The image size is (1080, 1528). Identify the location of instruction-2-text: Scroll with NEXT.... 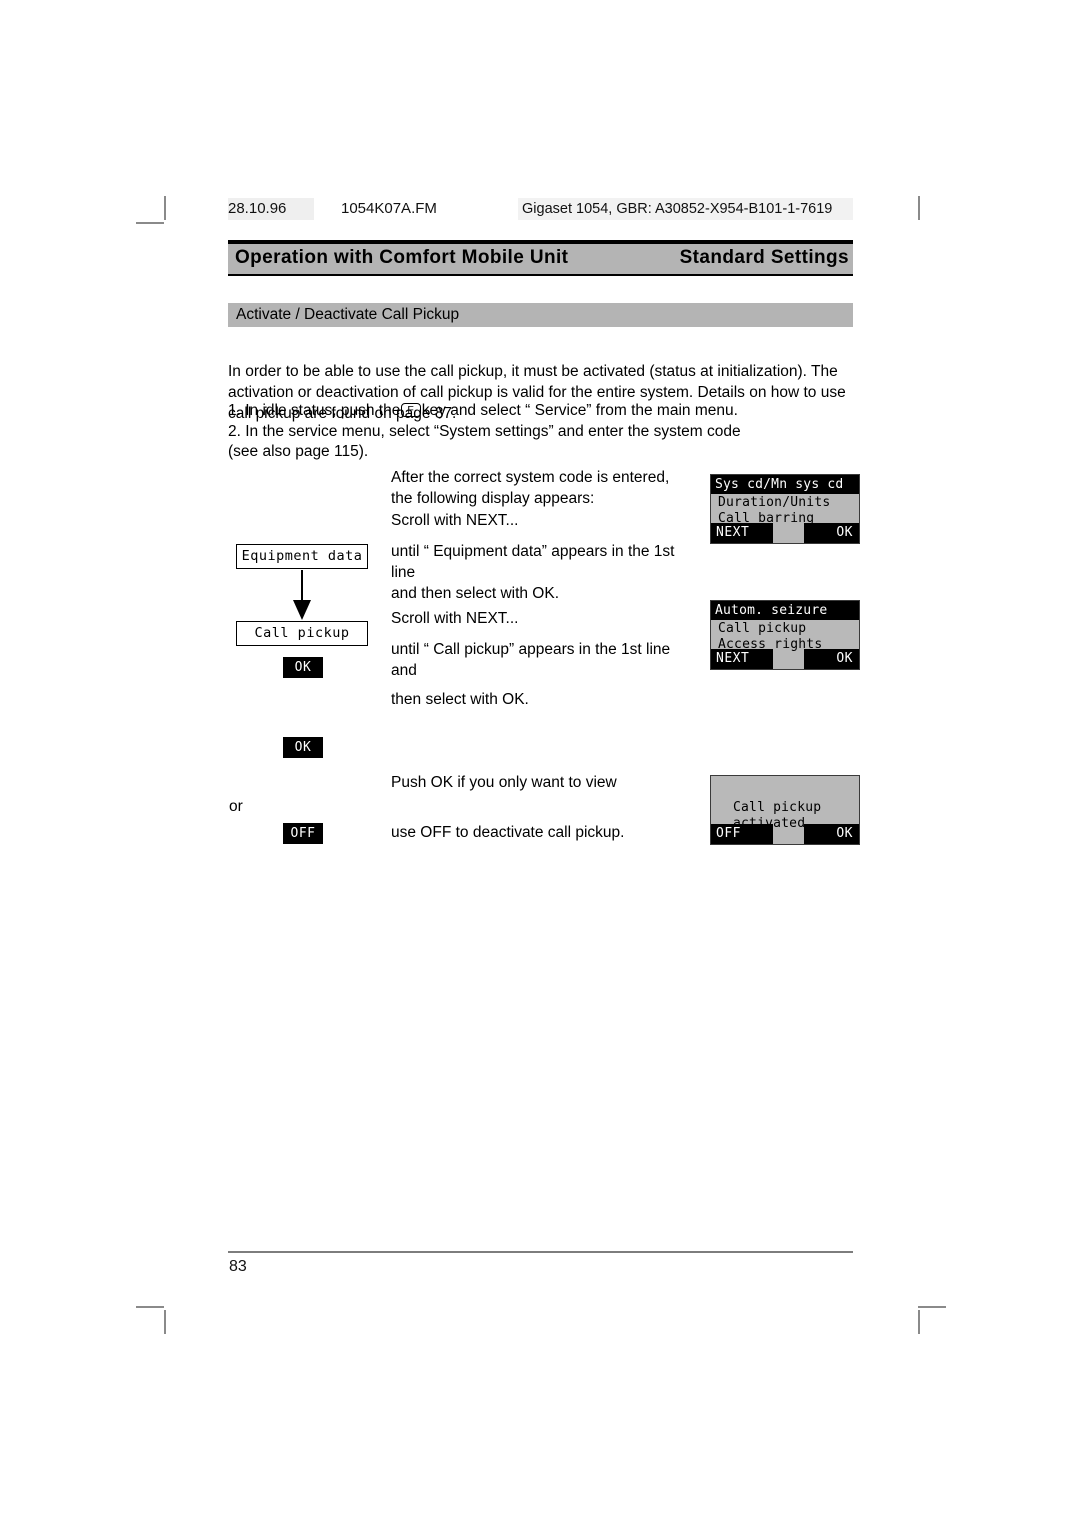
(455, 520).